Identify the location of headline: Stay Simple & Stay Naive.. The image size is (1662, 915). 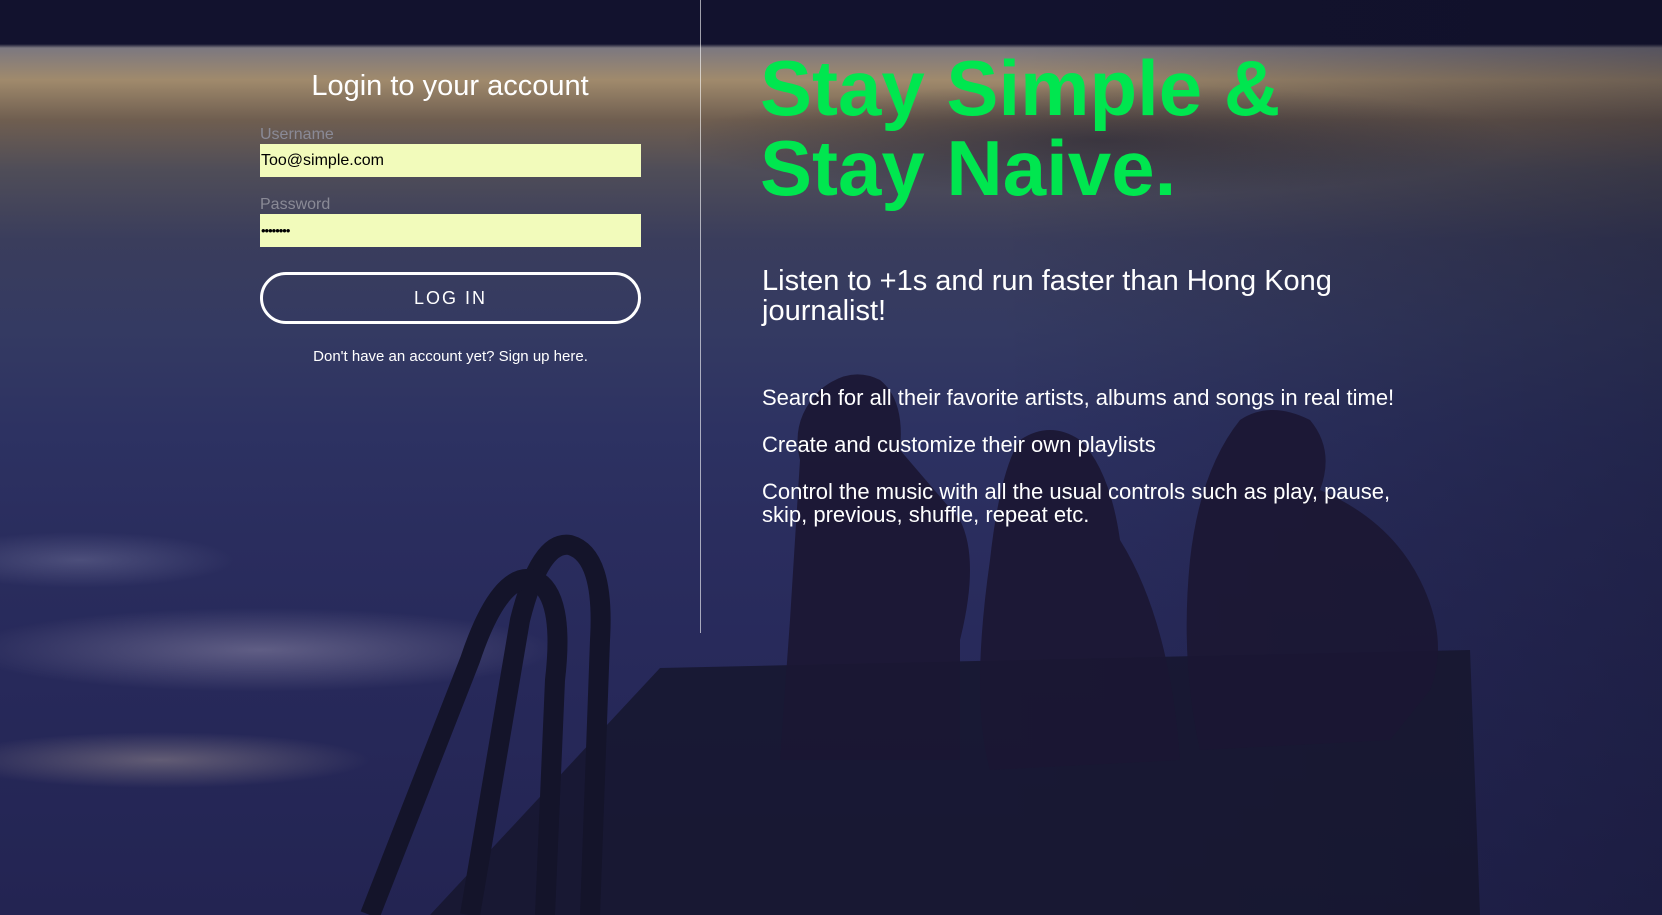
(1020, 128).